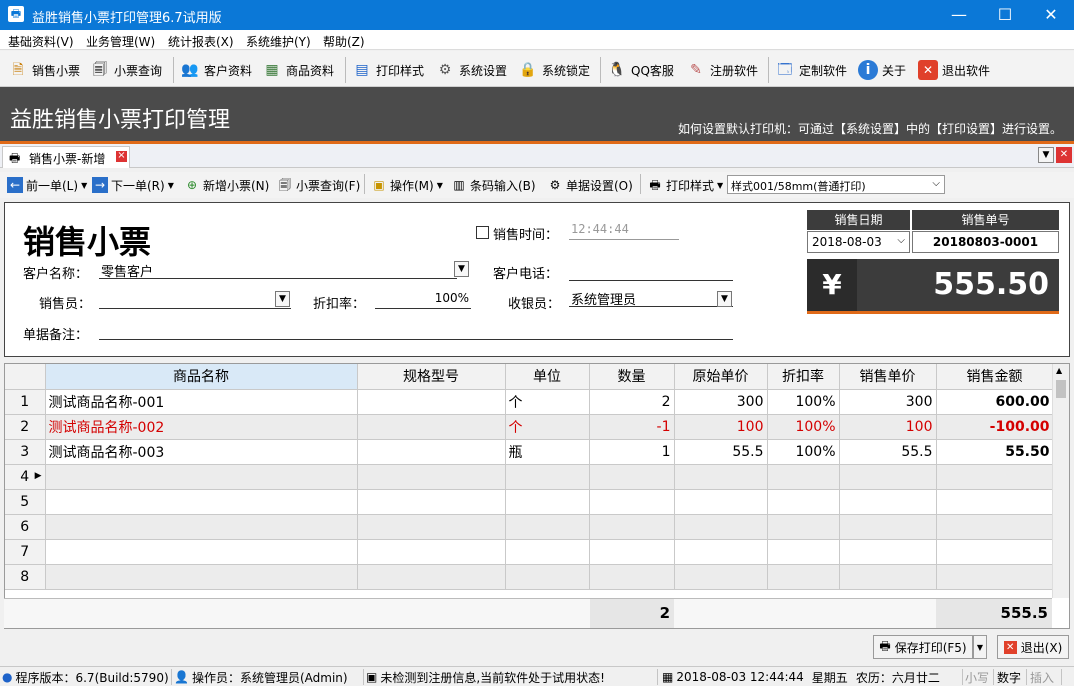  What do you see at coordinates (632, 402) in the screenshot?
I see `cell-qty: 2` at bounding box center [632, 402].